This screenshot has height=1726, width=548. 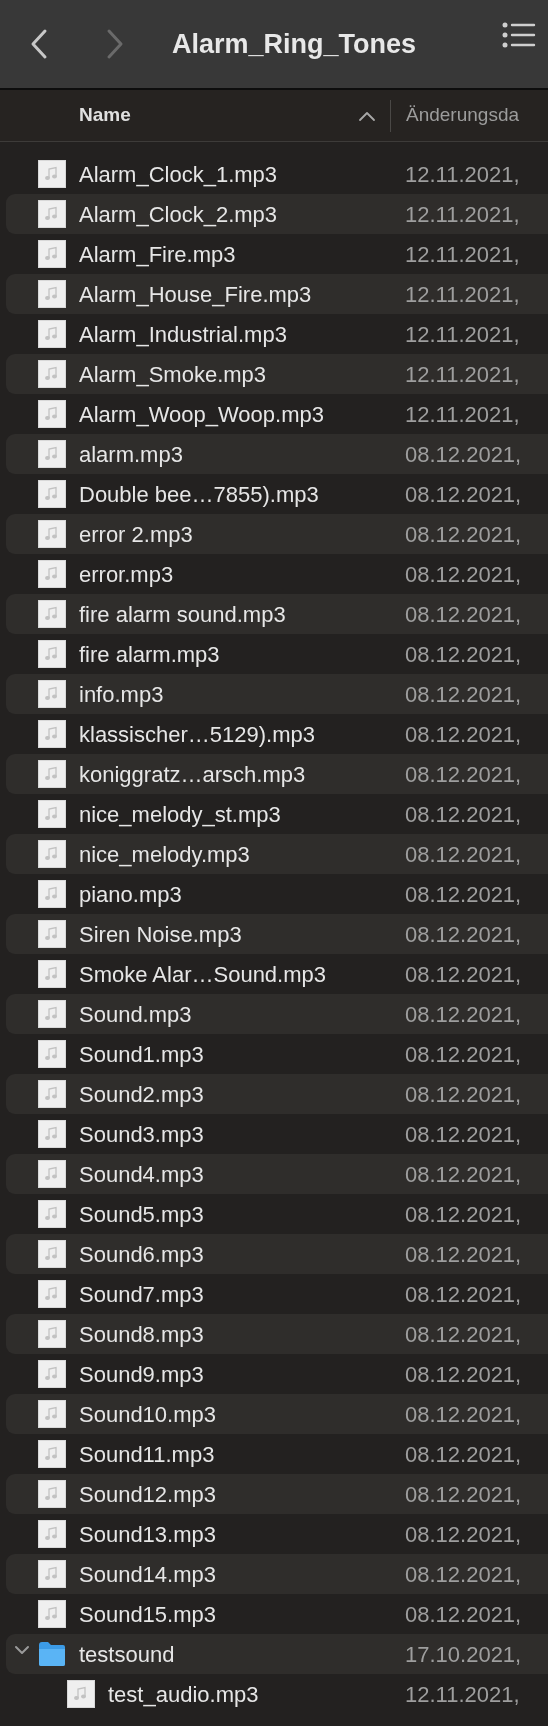 I want to click on file-row: Siren Noise.mp3 08.12.2021,, so click(x=277, y=934).